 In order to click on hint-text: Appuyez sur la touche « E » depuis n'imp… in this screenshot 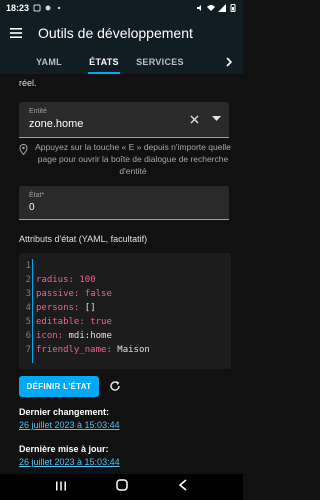, I will do `click(133, 159)`.